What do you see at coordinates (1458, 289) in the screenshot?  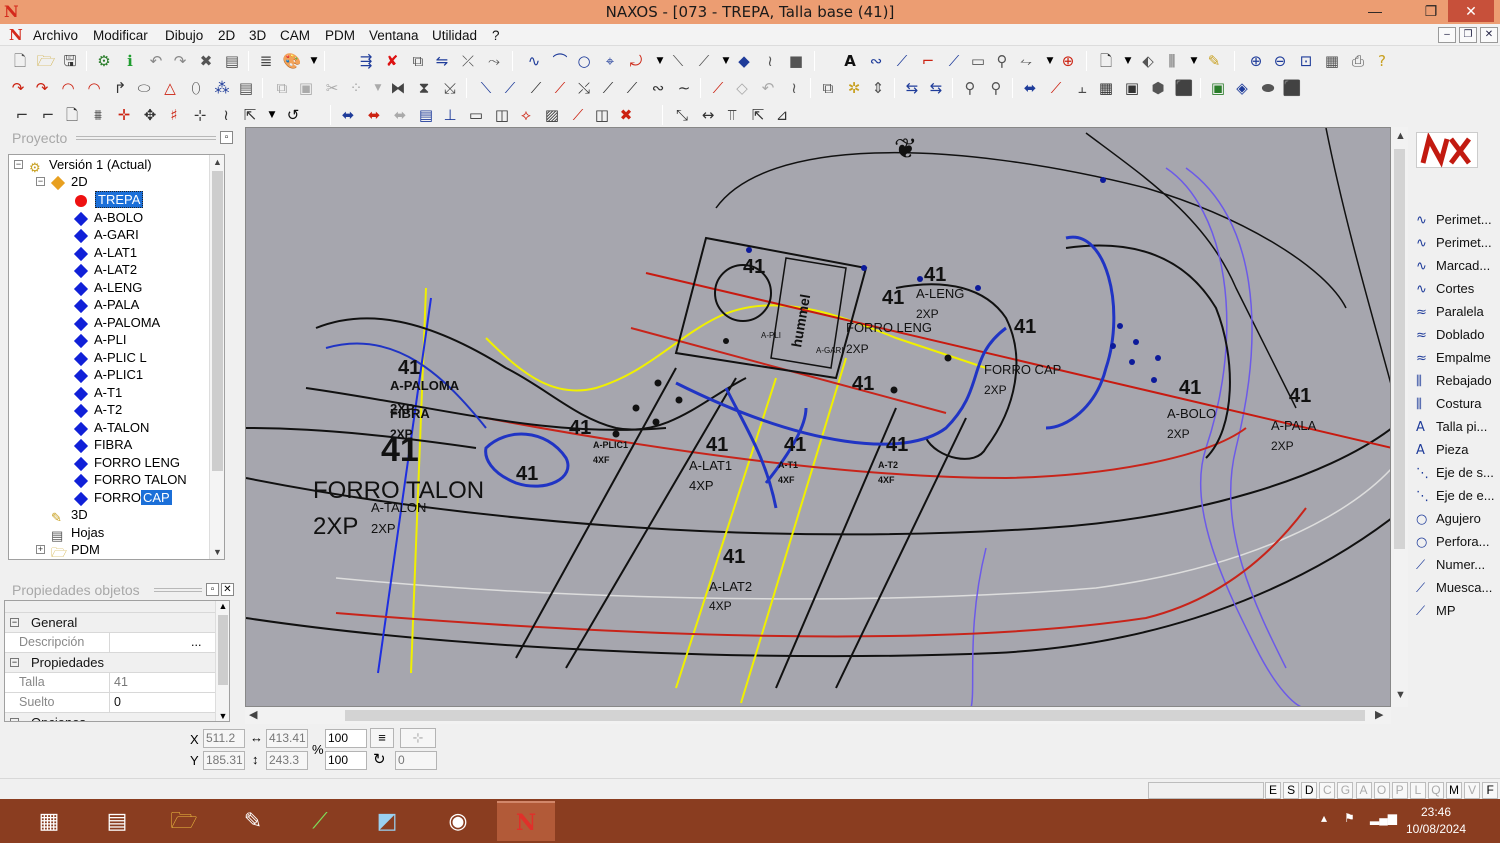 I see `tool-item: ∿ Cortes` at bounding box center [1458, 289].